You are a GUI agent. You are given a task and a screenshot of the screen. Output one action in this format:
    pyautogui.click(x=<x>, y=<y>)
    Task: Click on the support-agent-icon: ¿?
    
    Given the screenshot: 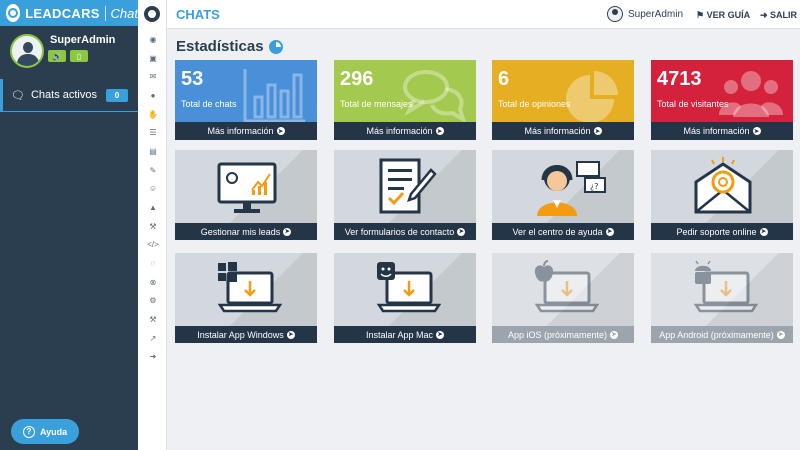 What is the action you would take?
    pyautogui.click(x=571, y=188)
    